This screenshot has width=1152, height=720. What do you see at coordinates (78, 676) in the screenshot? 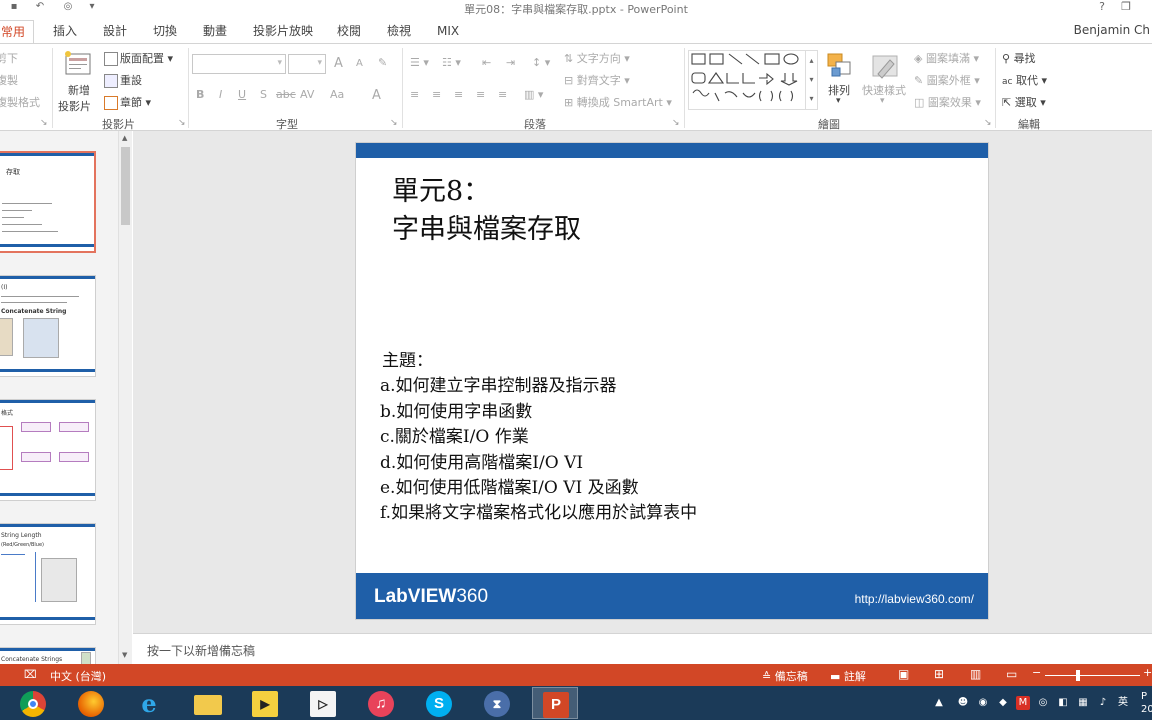
I see `language-label: 中文 (台灣)` at bounding box center [78, 676].